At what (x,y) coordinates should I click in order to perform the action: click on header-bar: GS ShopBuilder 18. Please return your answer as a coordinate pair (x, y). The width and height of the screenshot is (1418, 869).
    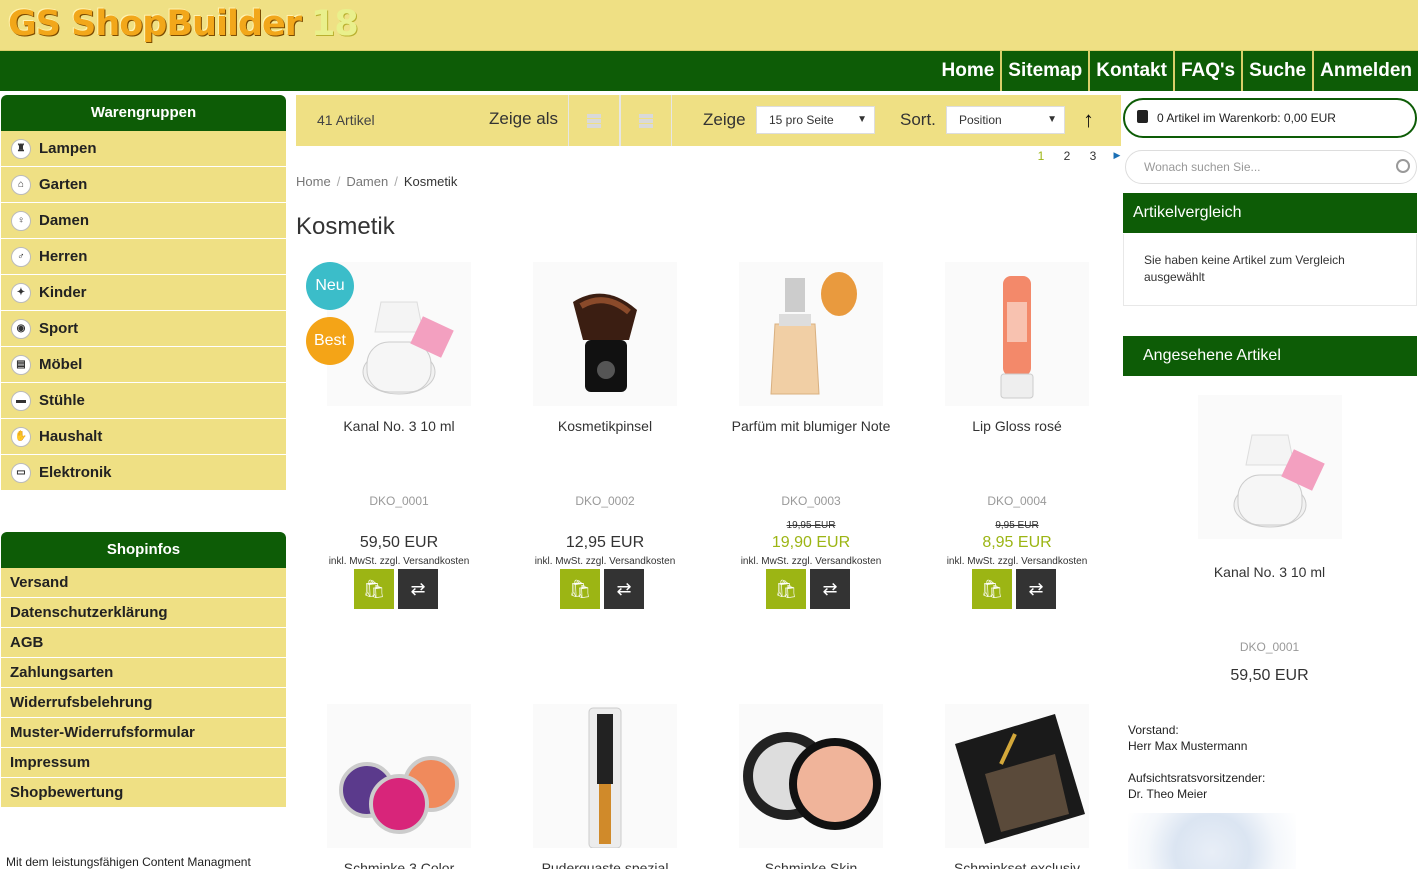
    Looking at the image, I should click on (709, 25).